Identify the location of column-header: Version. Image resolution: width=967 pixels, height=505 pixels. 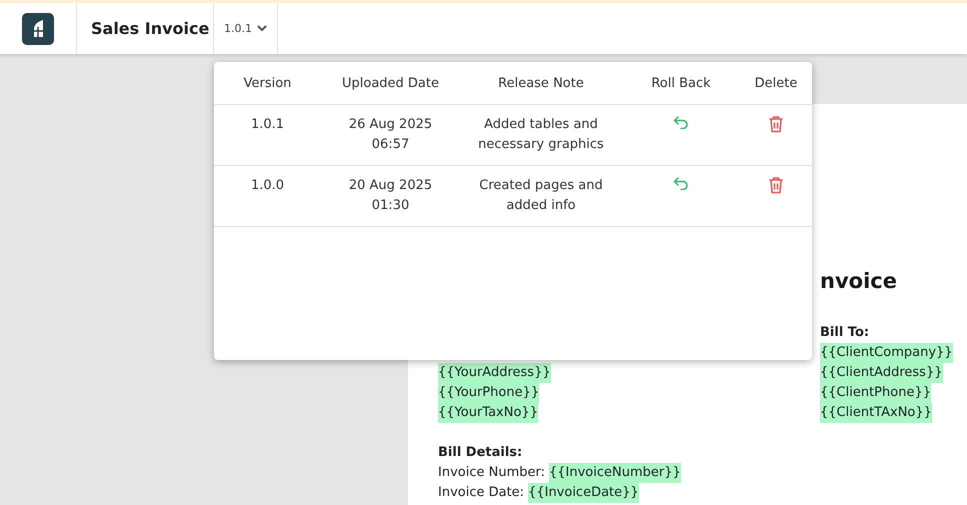
(268, 83).